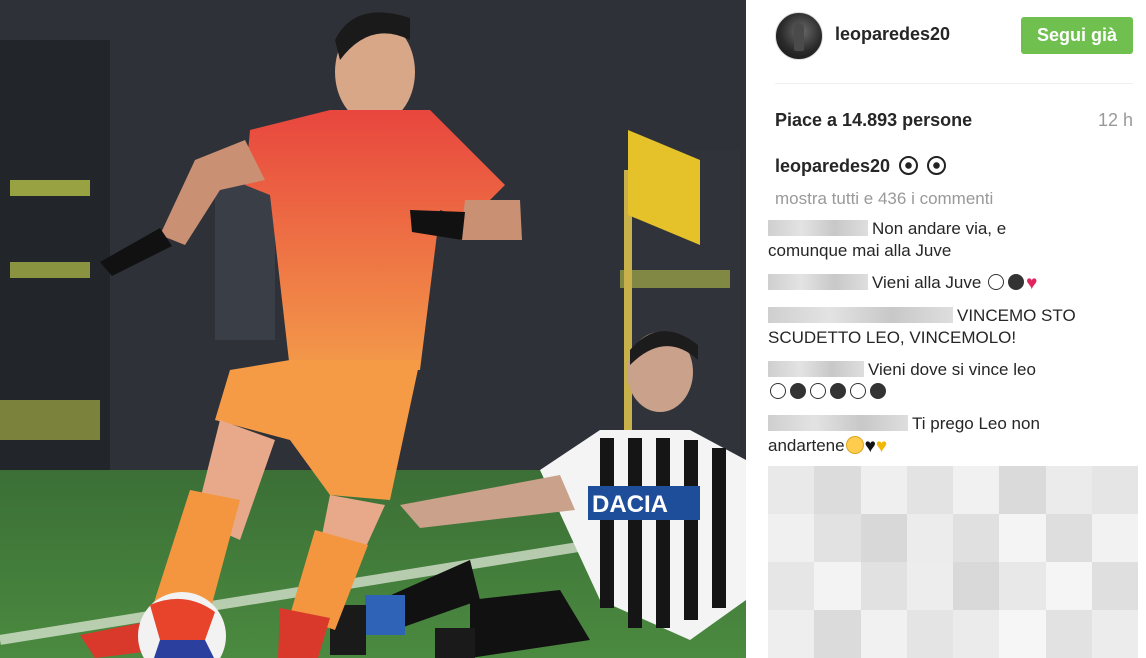 Image resolution: width=1146 pixels, height=658 pixels. I want to click on comment-text: Non andare via, e, so click(939, 228).